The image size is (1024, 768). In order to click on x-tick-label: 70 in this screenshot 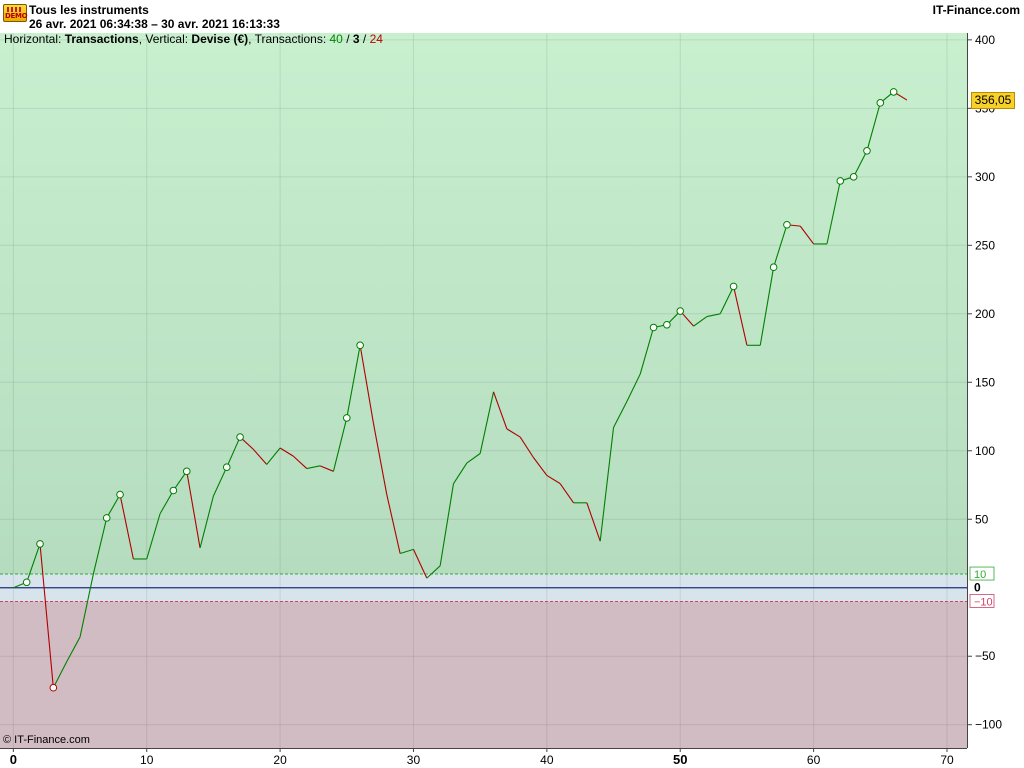, I will do `click(947, 760)`.